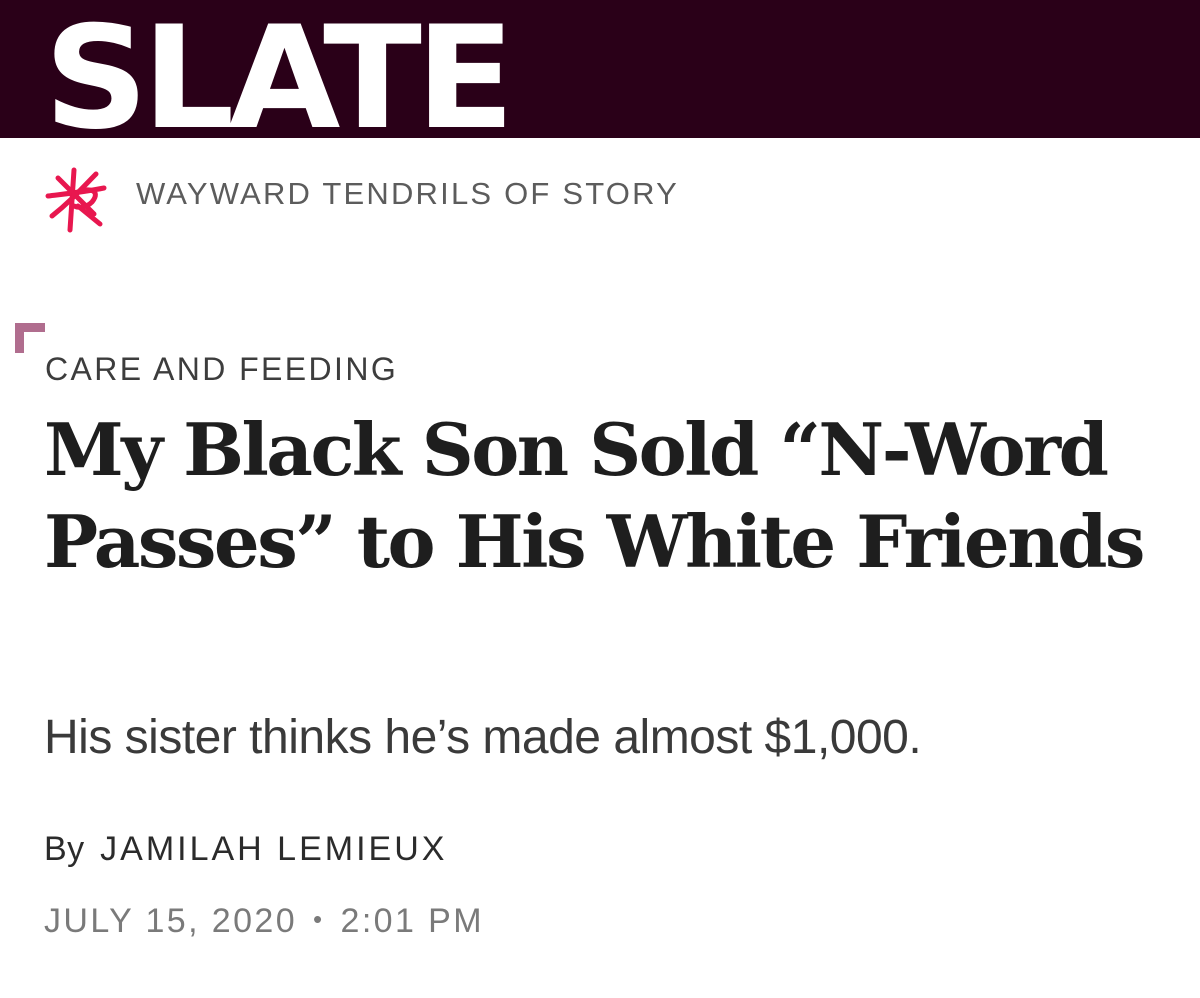  What do you see at coordinates (279, 79) in the screenshot?
I see `slate-logo: SLATE` at bounding box center [279, 79].